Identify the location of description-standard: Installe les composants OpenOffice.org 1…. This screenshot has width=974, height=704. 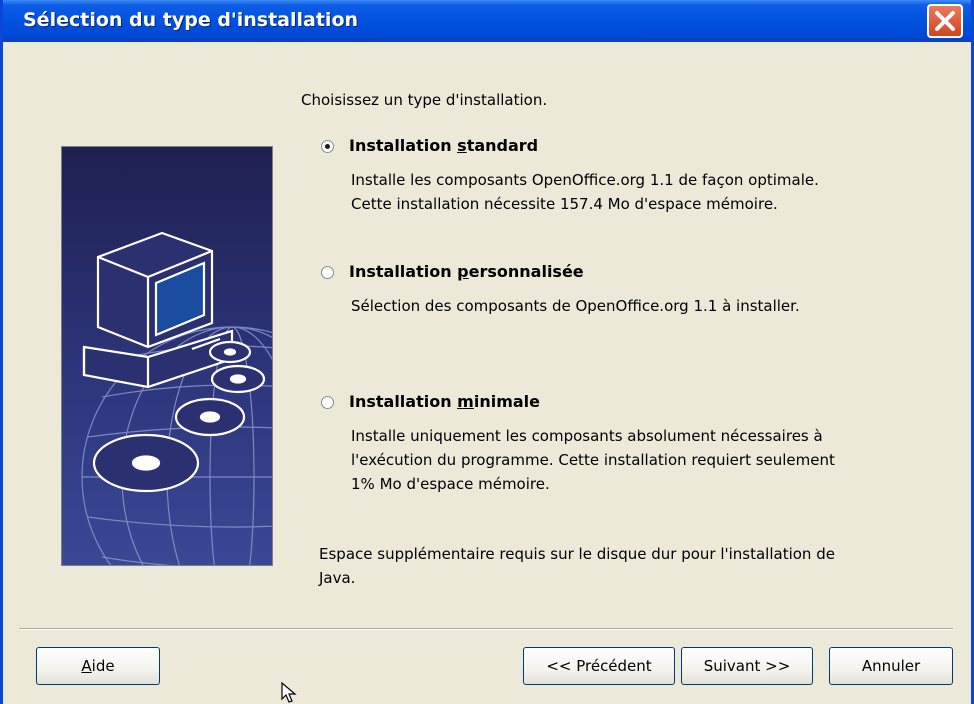
(585, 192).